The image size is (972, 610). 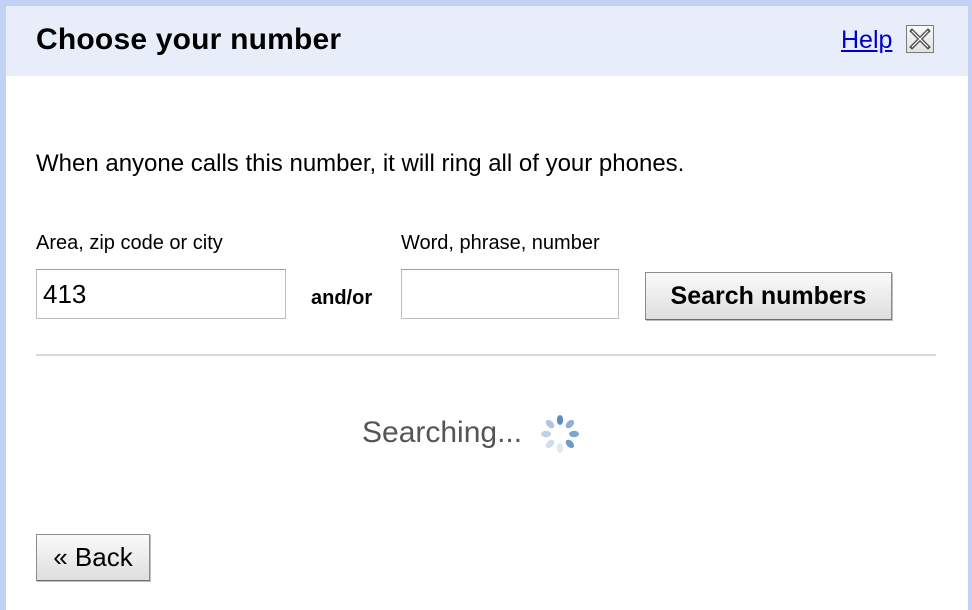 I want to click on area-zip-city-input, so click(x=161, y=294).